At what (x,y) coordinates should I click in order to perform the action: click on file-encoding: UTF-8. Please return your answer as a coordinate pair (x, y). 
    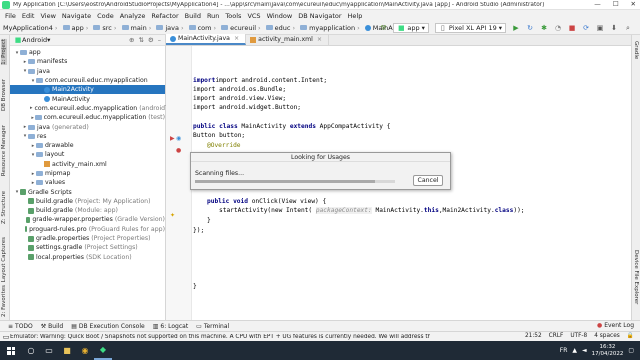
    Looking at the image, I should click on (578, 336).